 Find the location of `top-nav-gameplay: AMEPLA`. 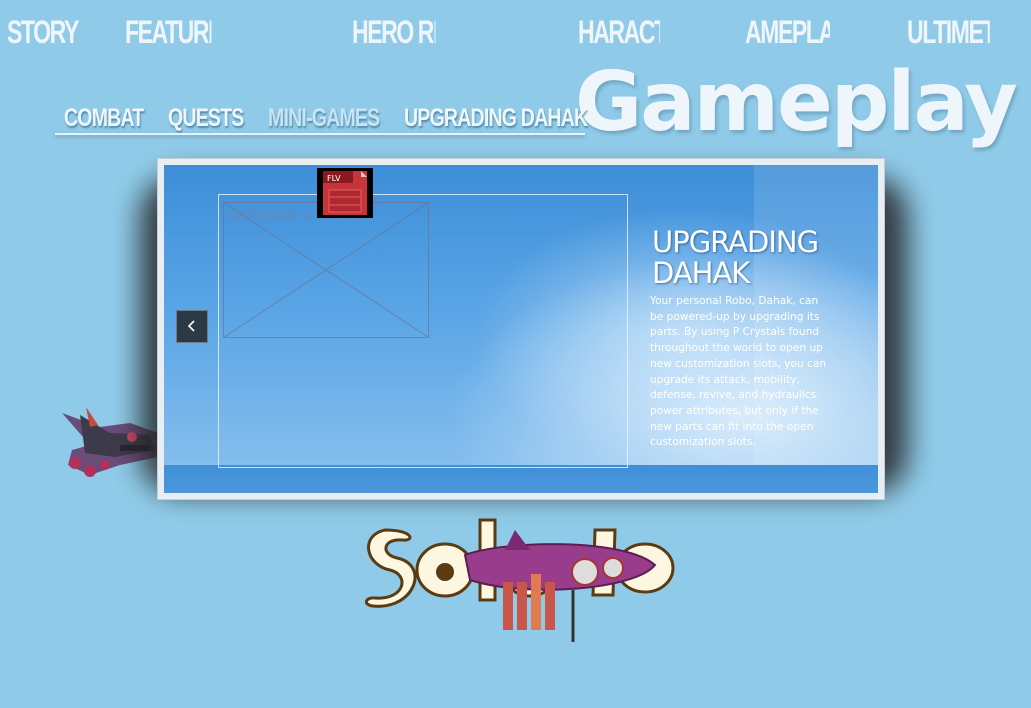

top-nav-gameplay: AMEPLA is located at coordinates (787, 34).